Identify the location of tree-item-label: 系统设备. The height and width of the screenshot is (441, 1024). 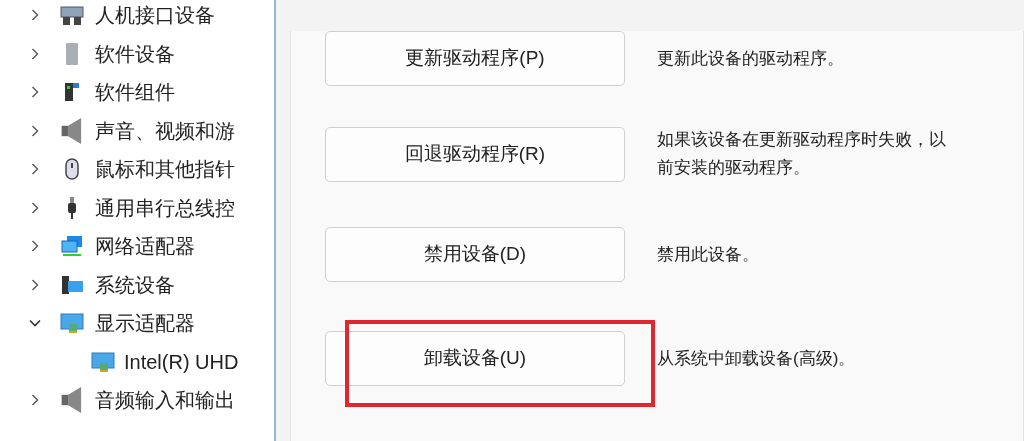
(135, 284).